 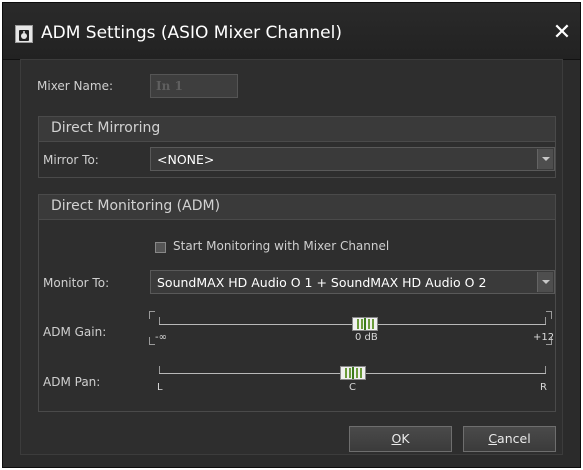 I want to click on adm-pan-slider: L C R, so click(x=351, y=380).